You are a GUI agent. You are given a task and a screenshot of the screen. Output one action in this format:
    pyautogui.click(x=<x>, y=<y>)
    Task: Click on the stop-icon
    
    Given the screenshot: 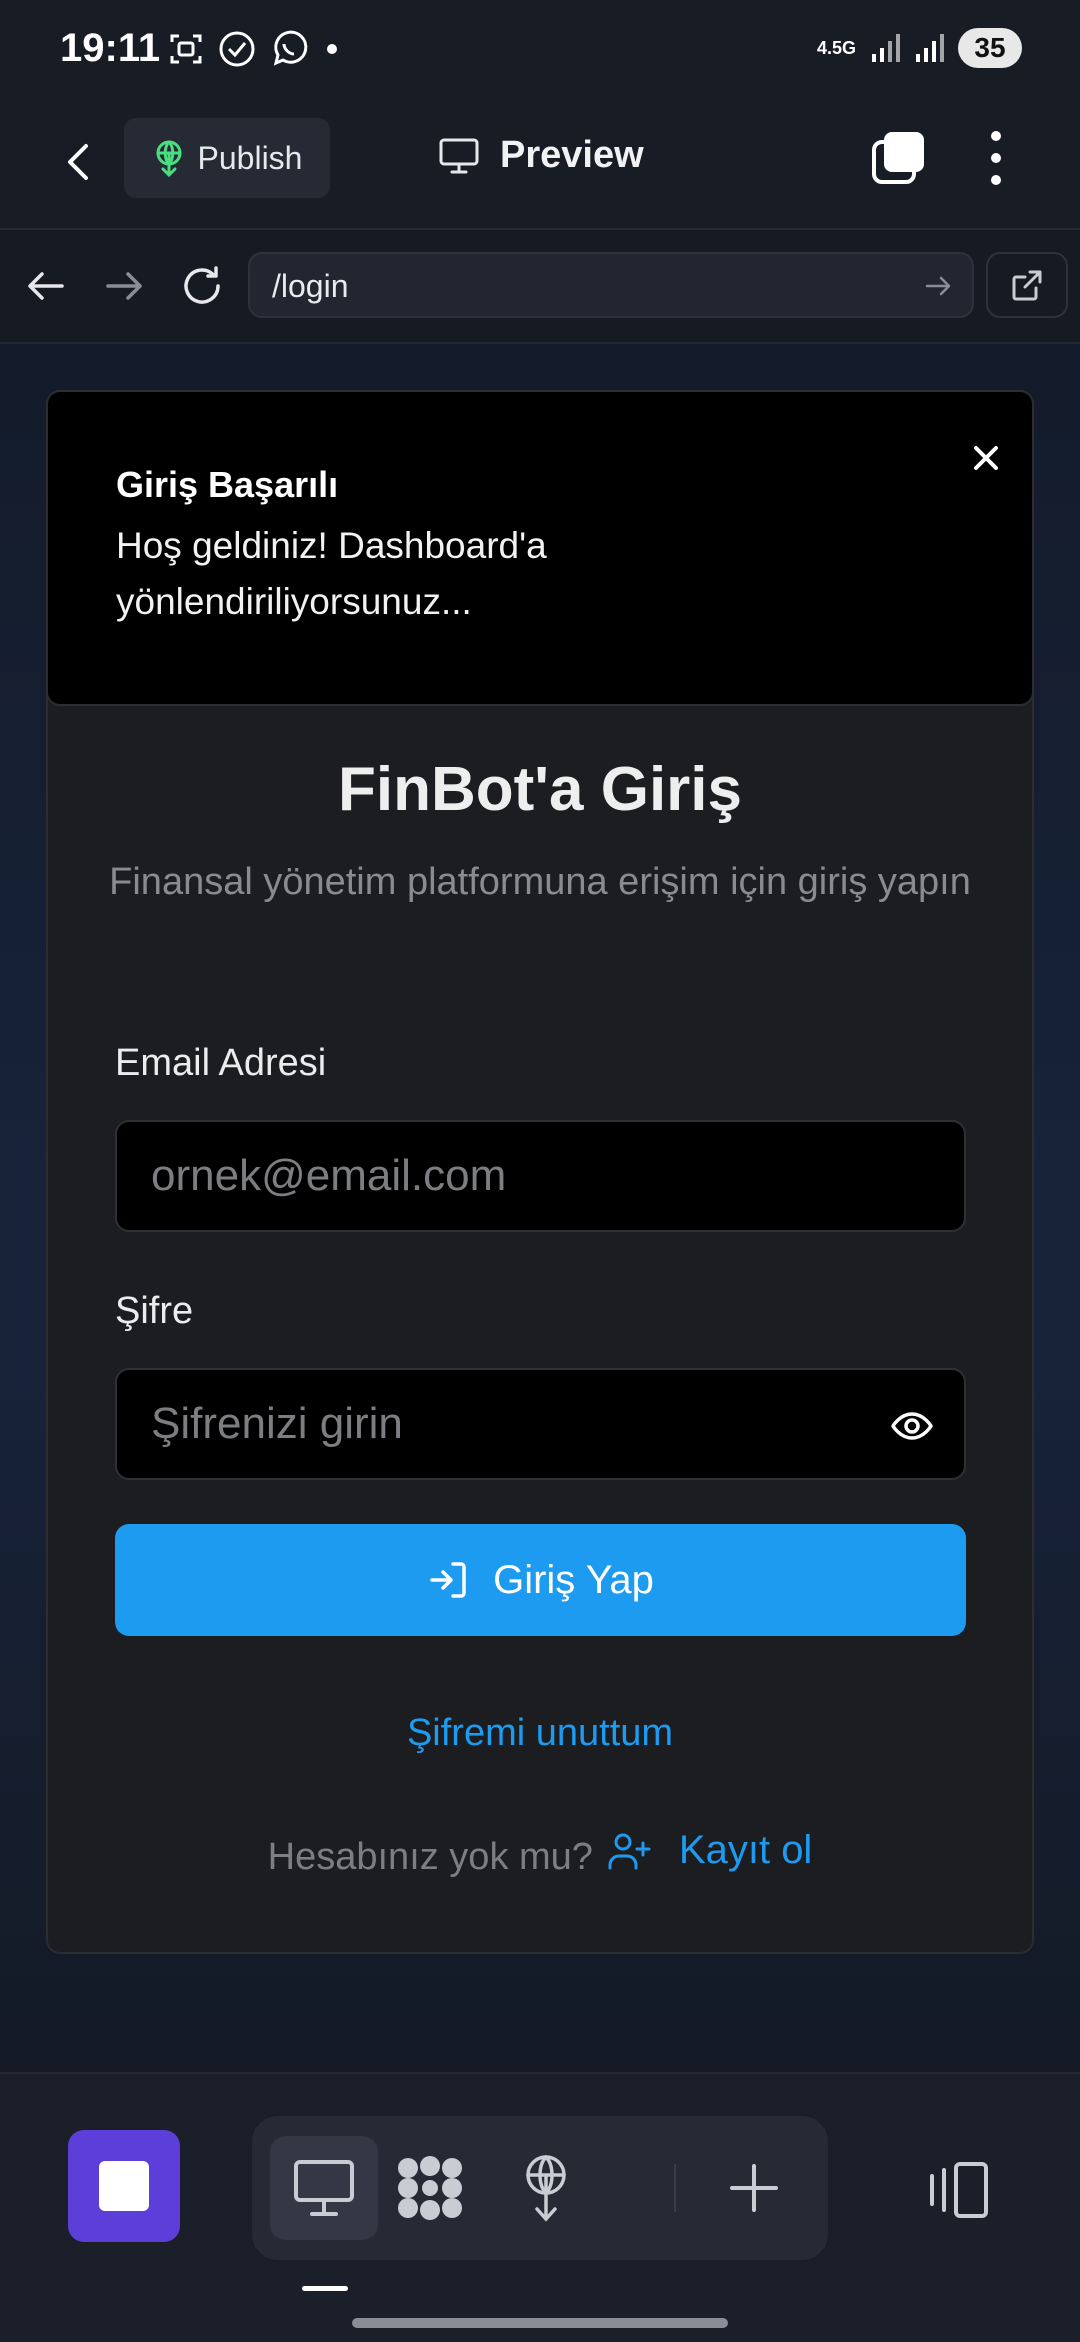 What is the action you would take?
    pyautogui.click(x=124, y=2186)
    